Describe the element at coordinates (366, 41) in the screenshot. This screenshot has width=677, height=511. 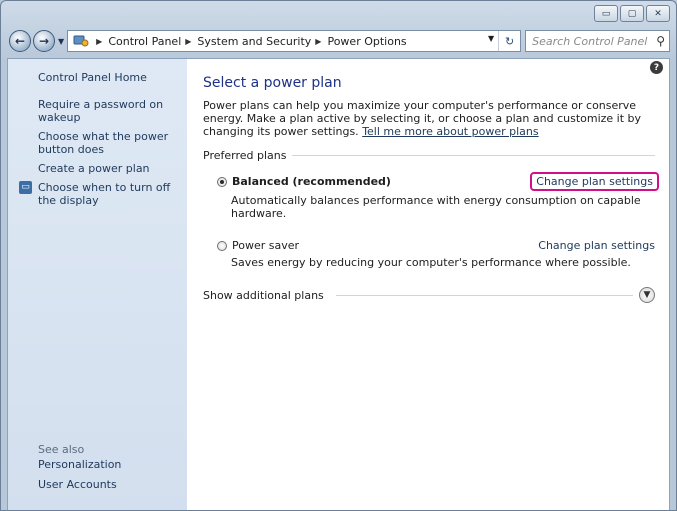
I see `breadcrumb-power-options: Power Options` at that location.